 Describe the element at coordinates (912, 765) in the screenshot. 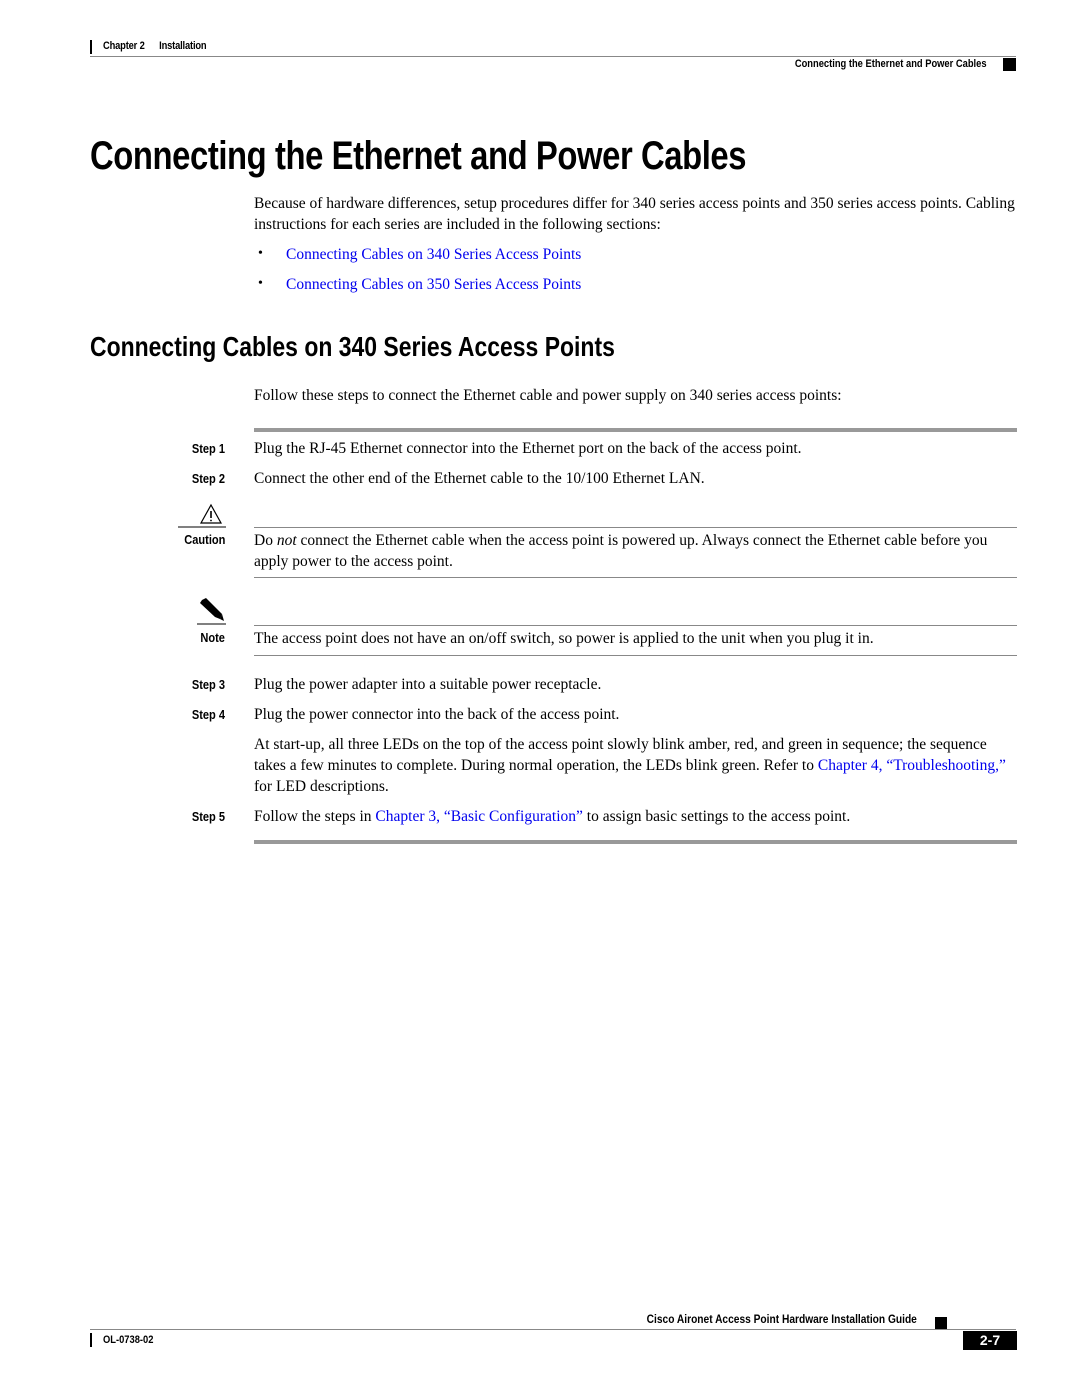

I see `link-chapter-4-troubleshooting: Chapter 4, “Troubleshooting,”` at that location.